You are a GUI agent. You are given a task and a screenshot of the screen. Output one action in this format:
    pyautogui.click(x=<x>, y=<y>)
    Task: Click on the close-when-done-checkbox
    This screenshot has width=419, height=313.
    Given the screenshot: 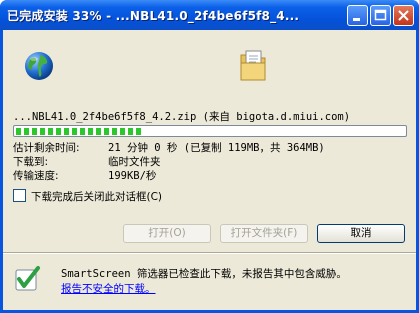 What is the action you would take?
    pyautogui.click(x=19, y=195)
    